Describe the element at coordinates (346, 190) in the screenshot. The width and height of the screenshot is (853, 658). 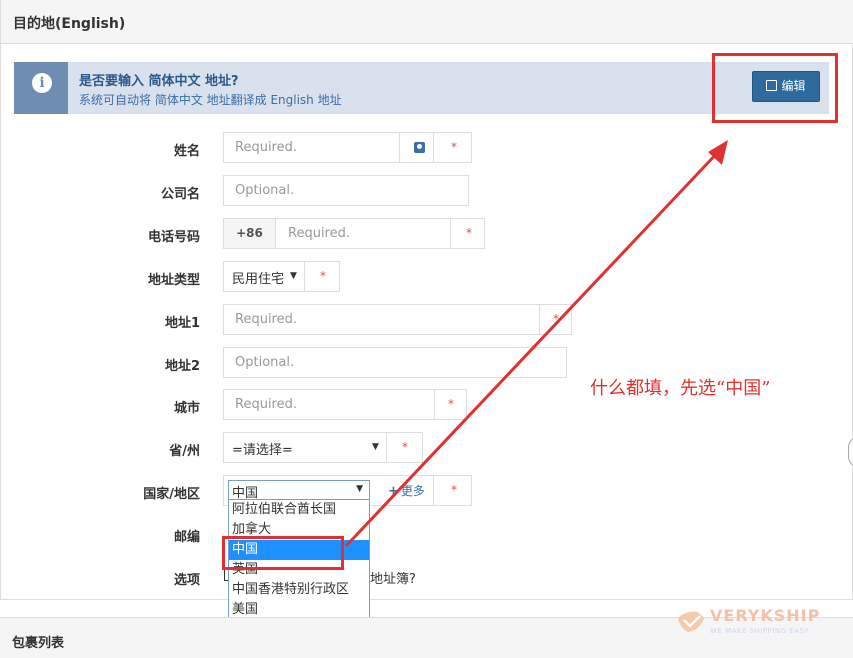
I see `company-input: Optional.` at that location.